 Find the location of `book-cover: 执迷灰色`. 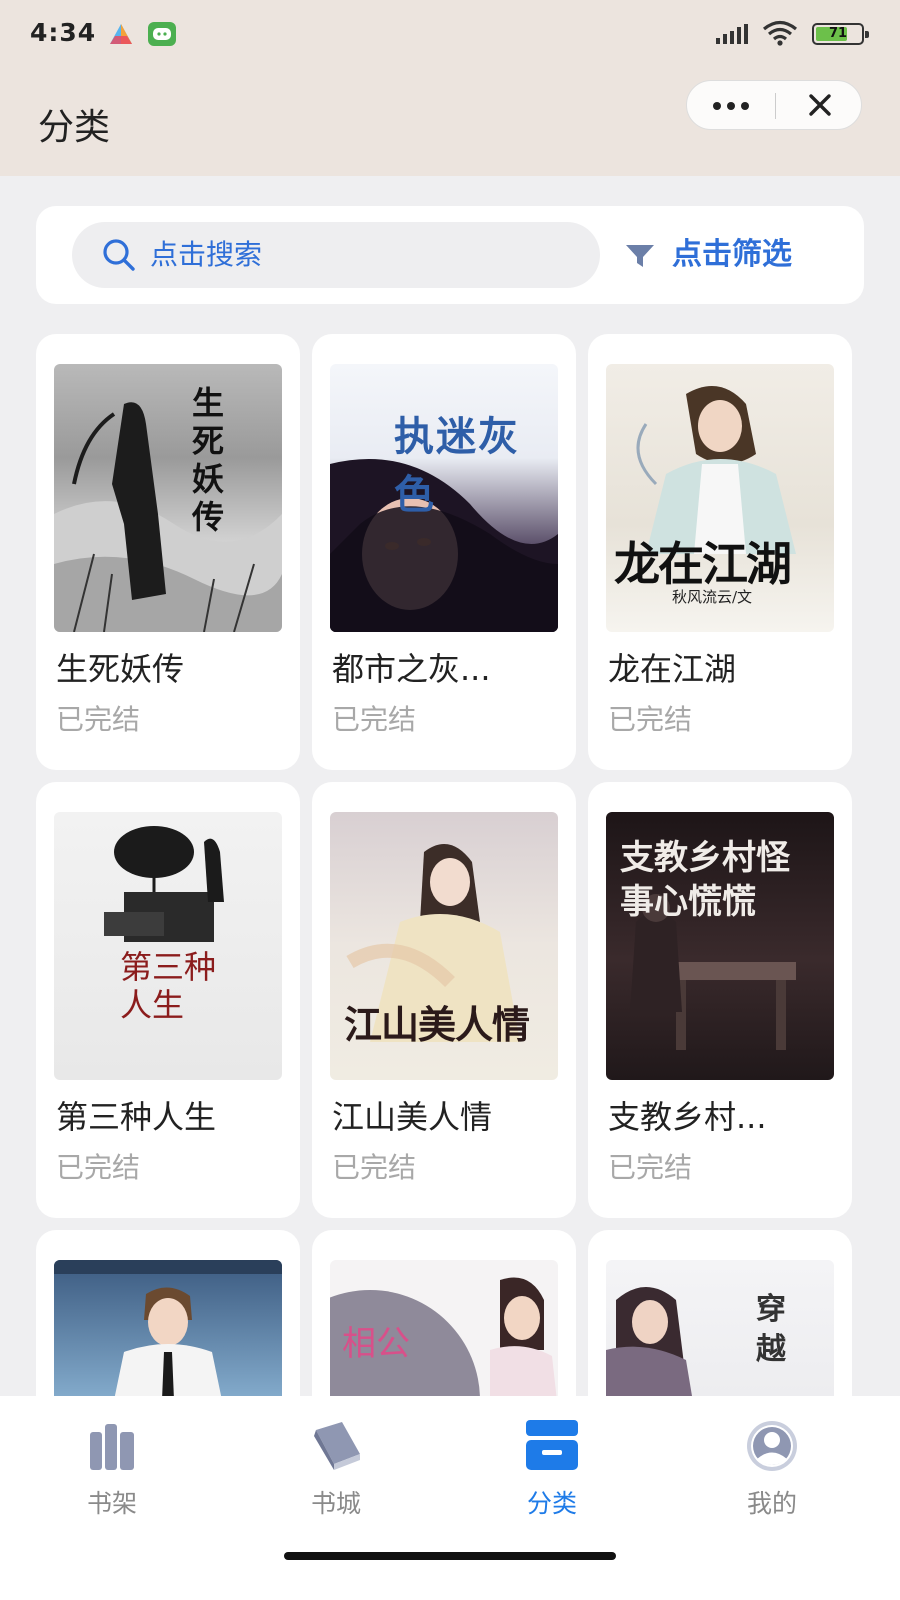

book-cover: 执迷灰色 is located at coordinates (444, 498).